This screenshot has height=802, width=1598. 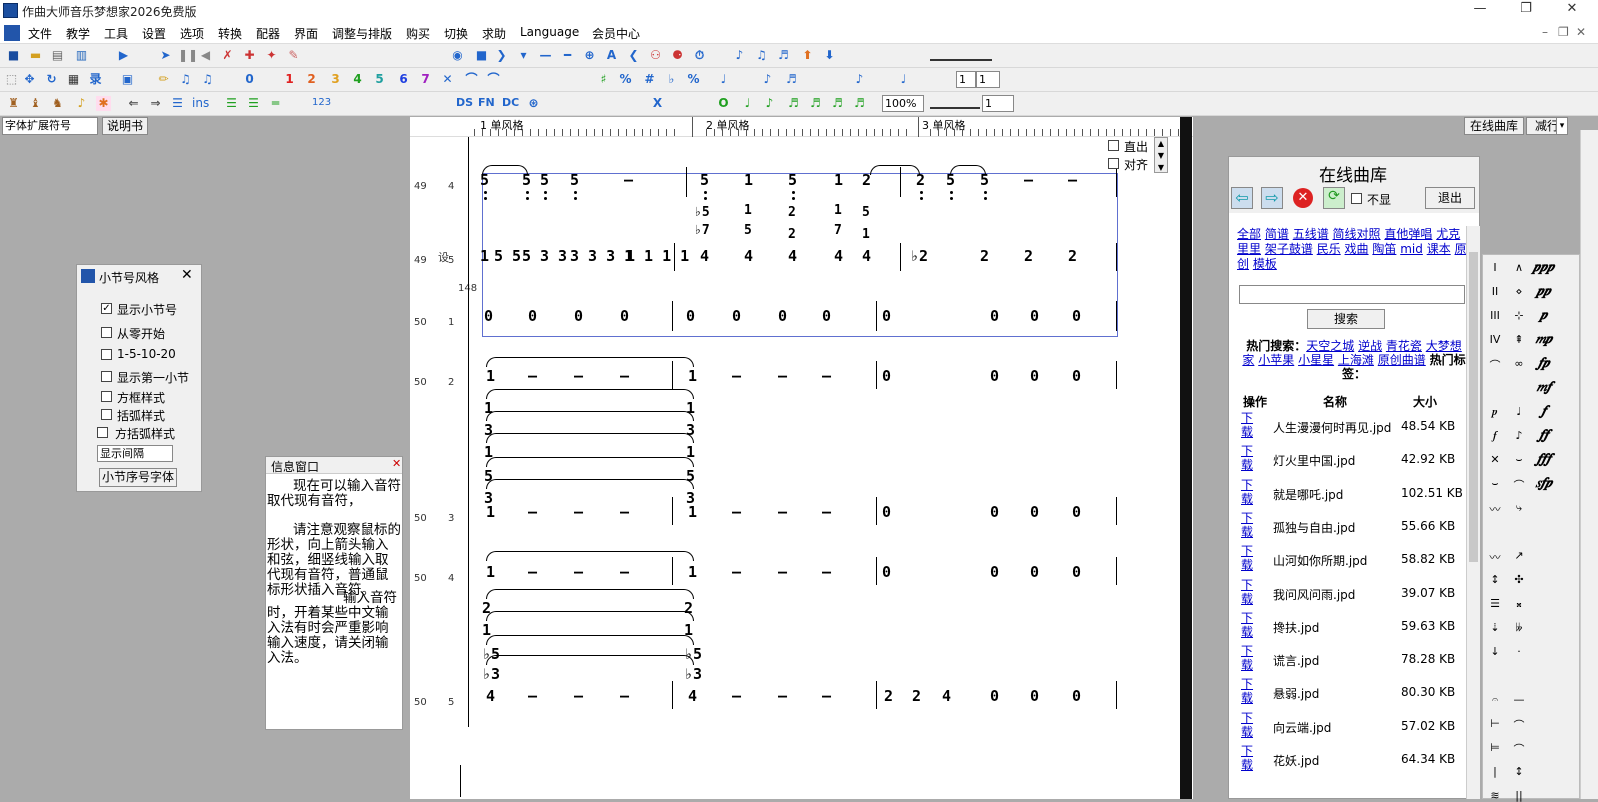 What do you see at coordinates (1316, 360) in the screenshot?
I see `hot-search-link: 小星星` at bounding box center [1316, 360].